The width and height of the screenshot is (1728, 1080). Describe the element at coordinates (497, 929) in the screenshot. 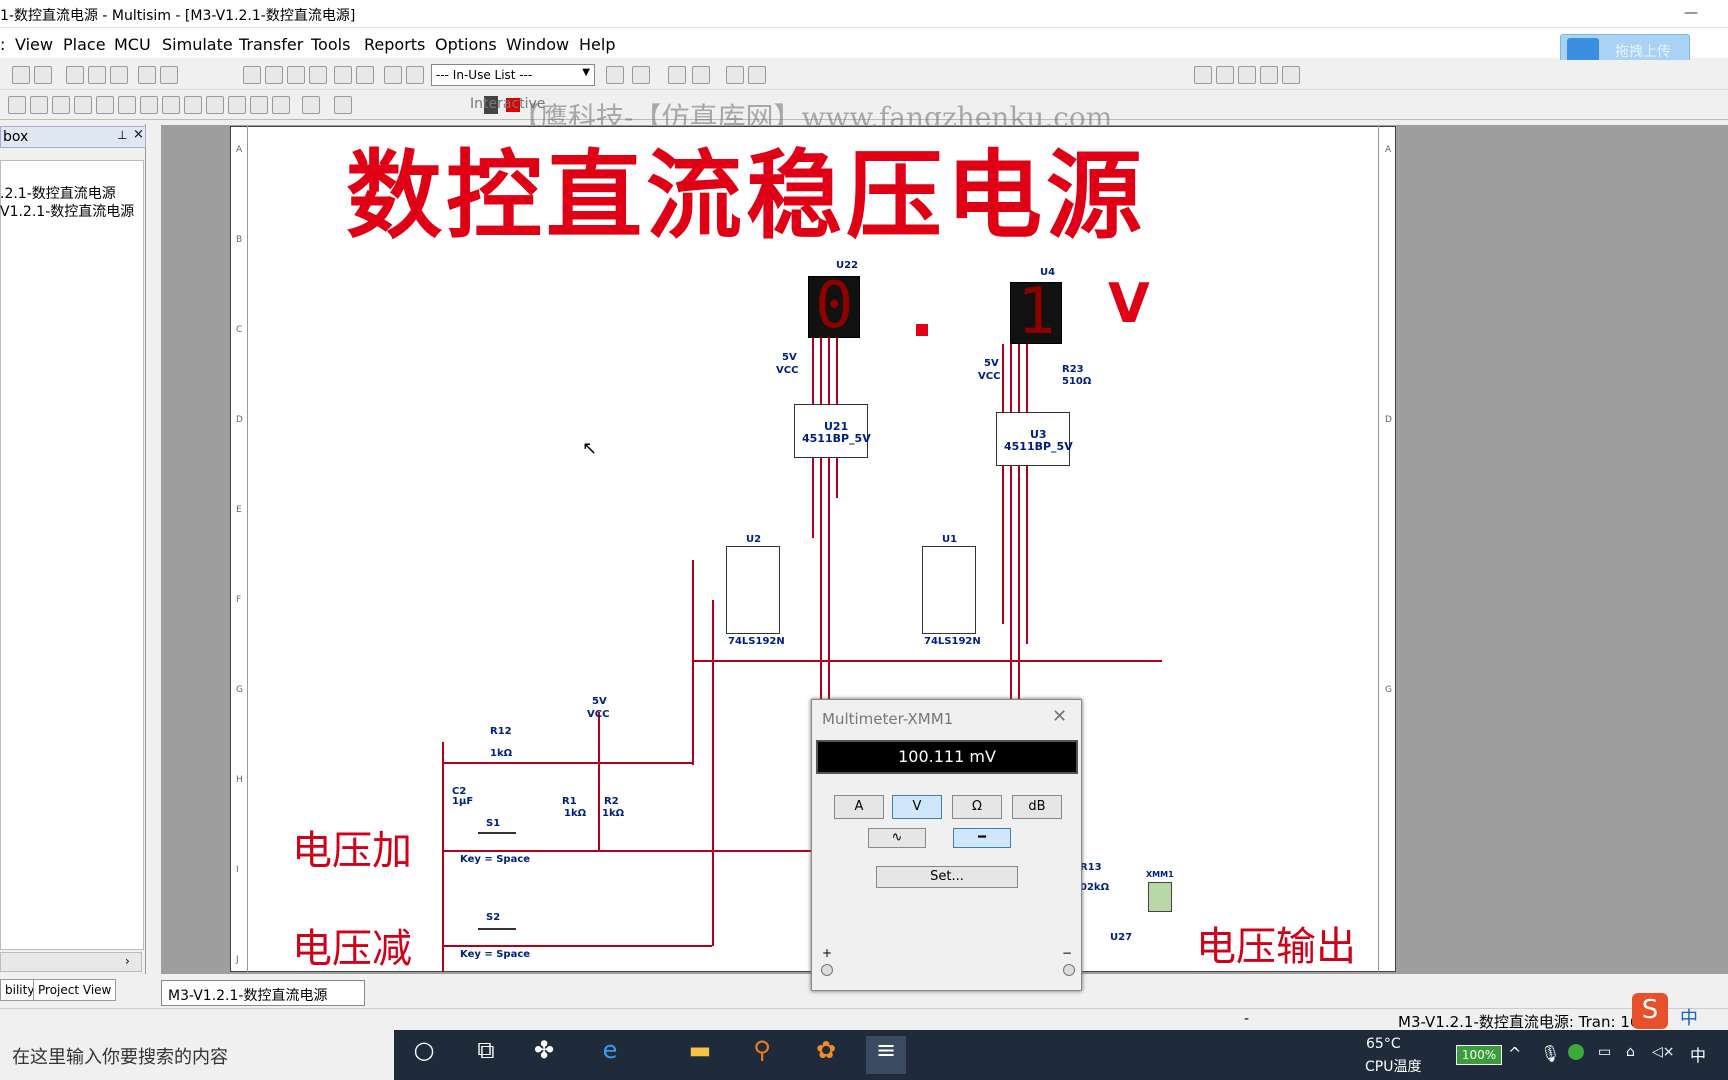

I see `switch-s2` at that location.